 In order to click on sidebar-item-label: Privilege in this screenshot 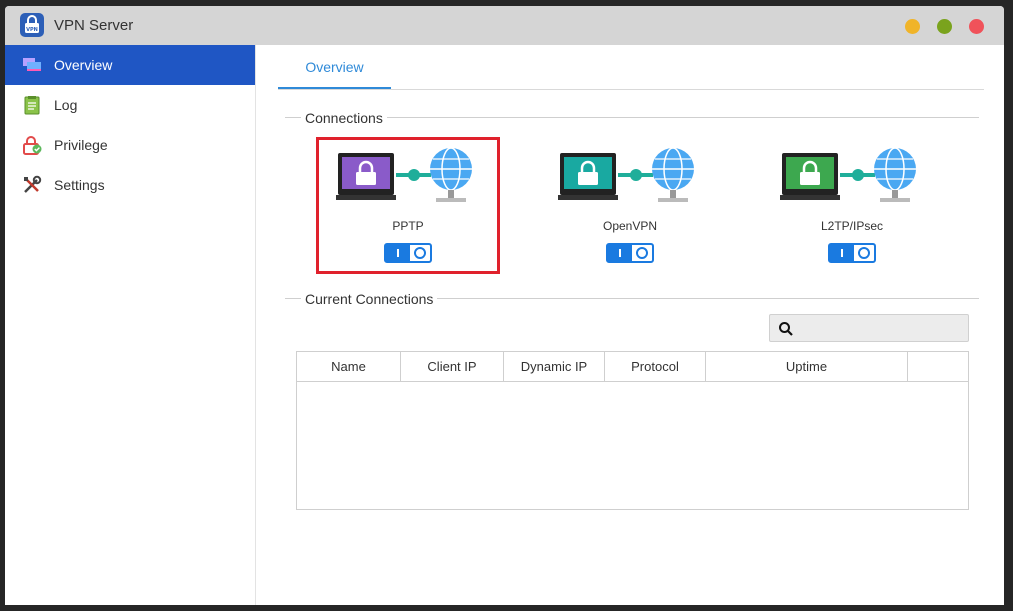, I will do `click(81, 145)`.